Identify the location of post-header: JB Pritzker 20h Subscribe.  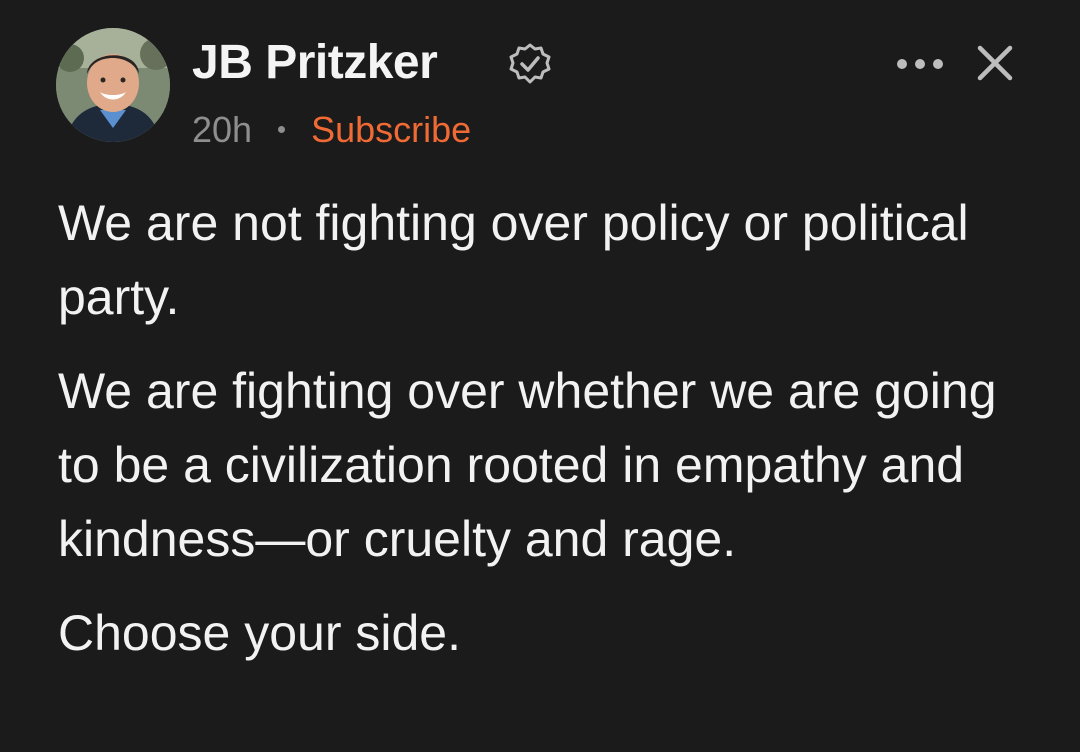
(538, 89).